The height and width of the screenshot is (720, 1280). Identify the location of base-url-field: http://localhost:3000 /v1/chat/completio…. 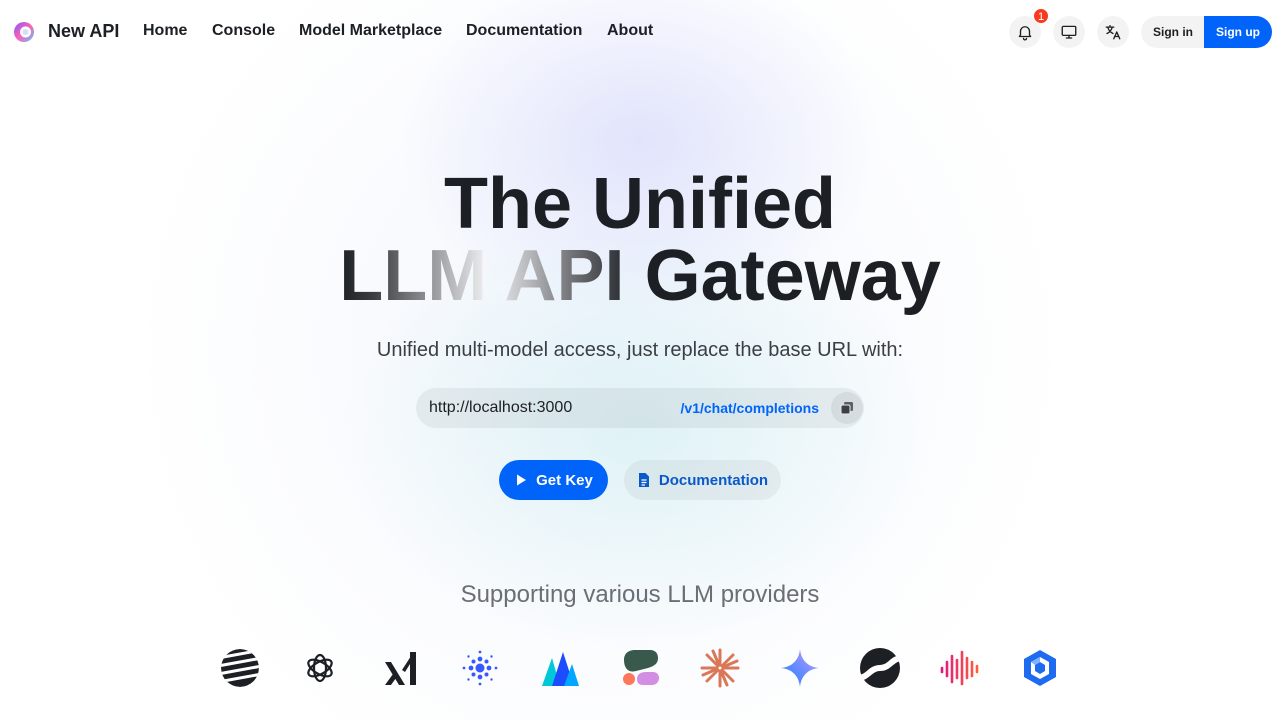
(640, 408).